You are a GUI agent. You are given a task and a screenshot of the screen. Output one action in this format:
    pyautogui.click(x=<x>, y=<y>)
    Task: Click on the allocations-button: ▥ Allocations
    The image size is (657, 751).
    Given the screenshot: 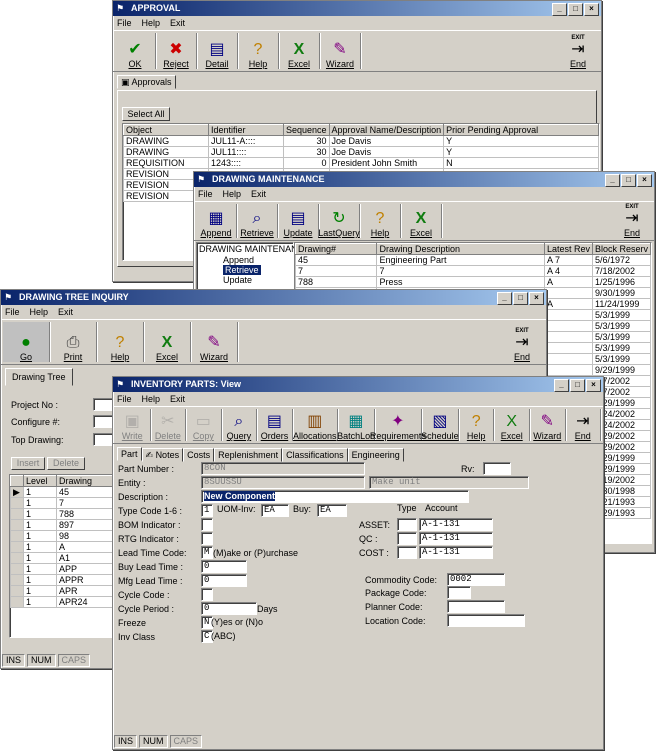 What is the action you would take?
    pyautogui.click(x=315, y=425)
    